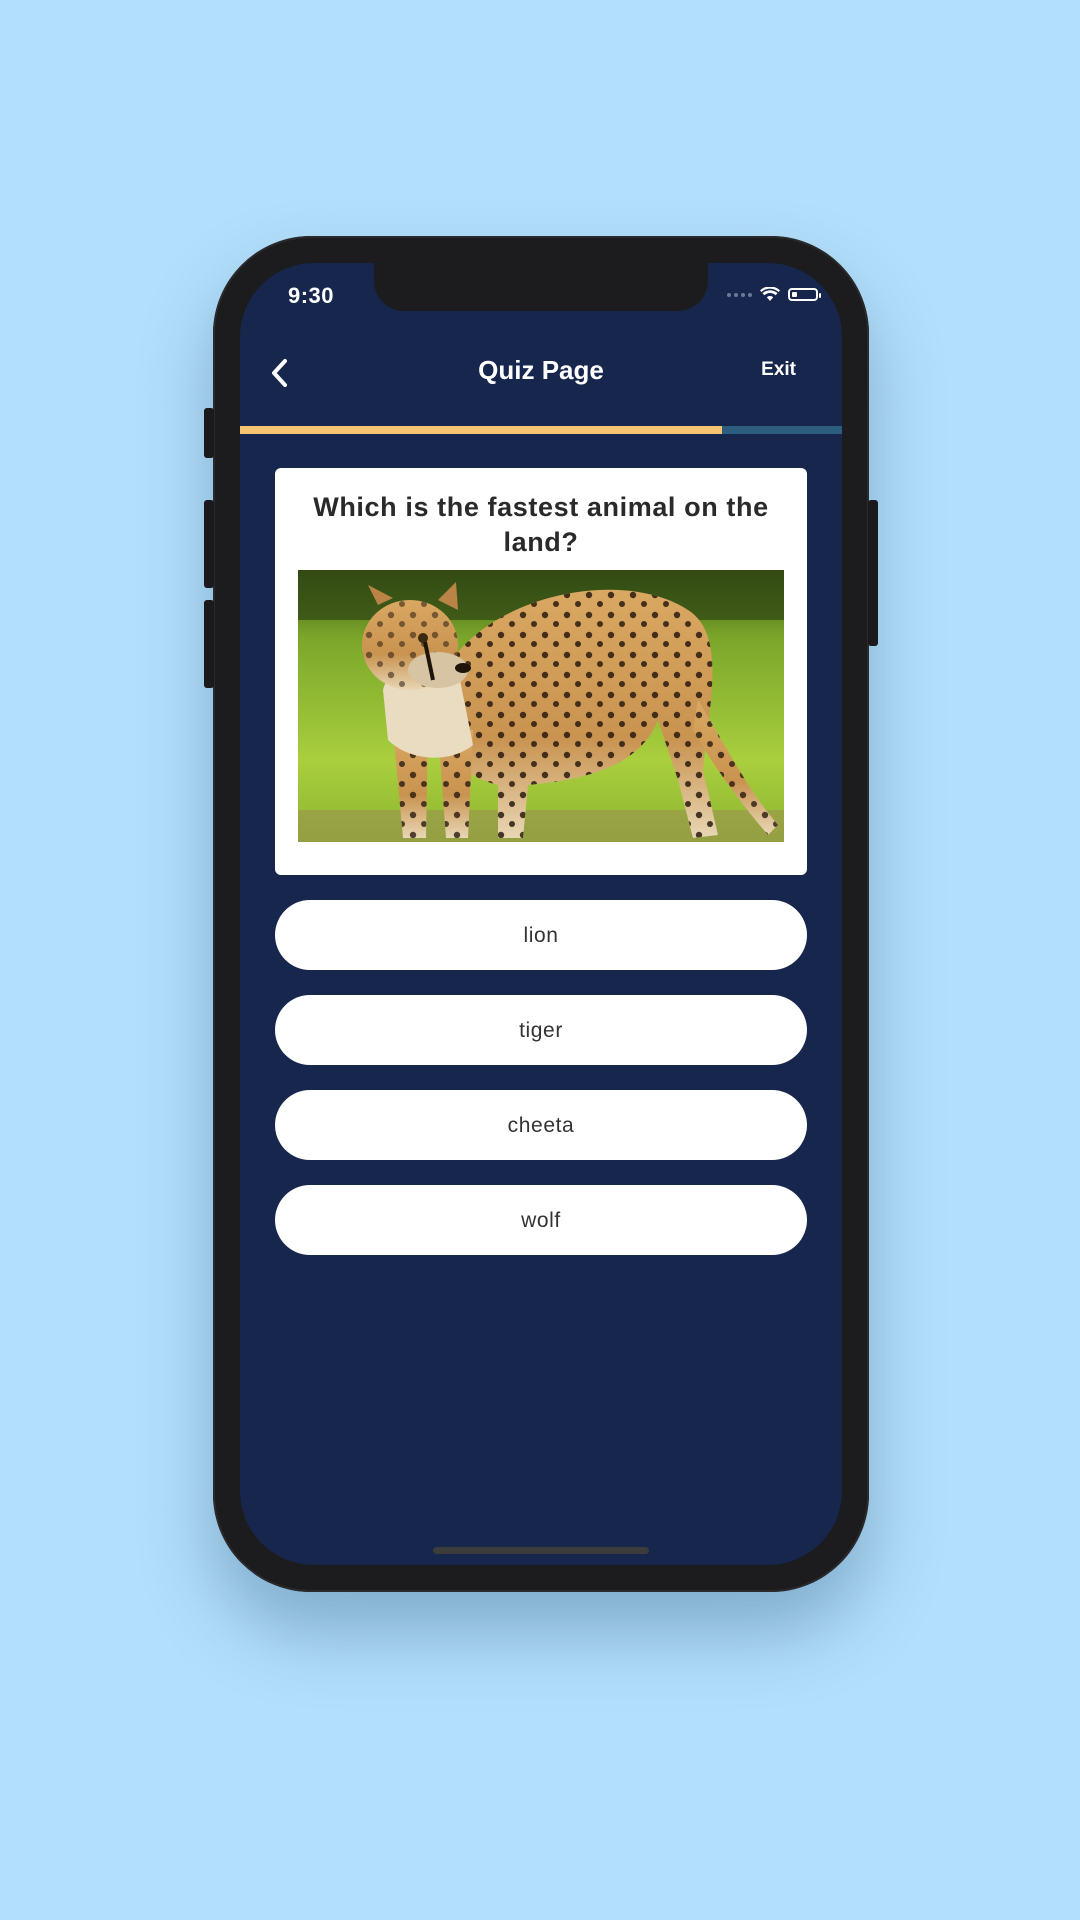  Describe the element at coordinates (209, 544) in the screenshot. I see `volume-up-button` at that location.